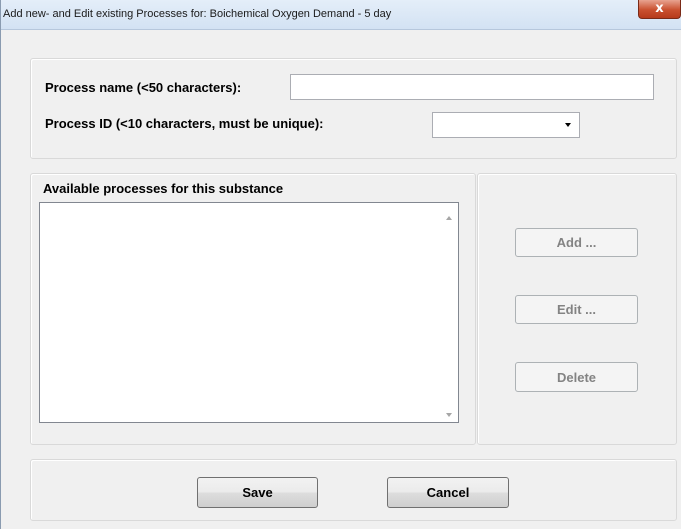 The width and height of the screenshot is (681, 529). I want to click on footer-panel, so click(353, 490).